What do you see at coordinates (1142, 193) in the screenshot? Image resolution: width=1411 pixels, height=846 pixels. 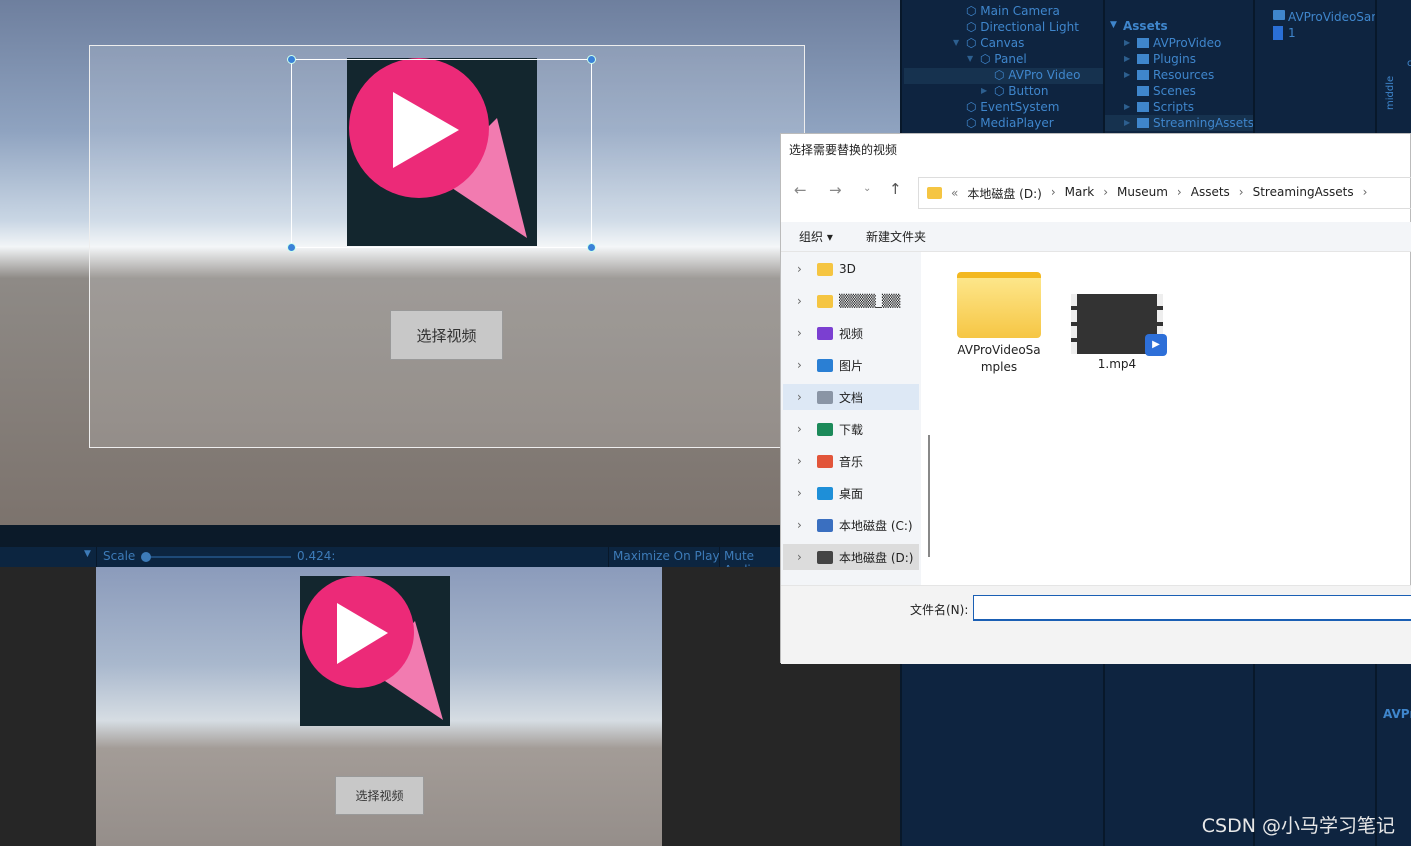 I see `breadcrumb-item: Museum` at bounding box center [1142, 193].